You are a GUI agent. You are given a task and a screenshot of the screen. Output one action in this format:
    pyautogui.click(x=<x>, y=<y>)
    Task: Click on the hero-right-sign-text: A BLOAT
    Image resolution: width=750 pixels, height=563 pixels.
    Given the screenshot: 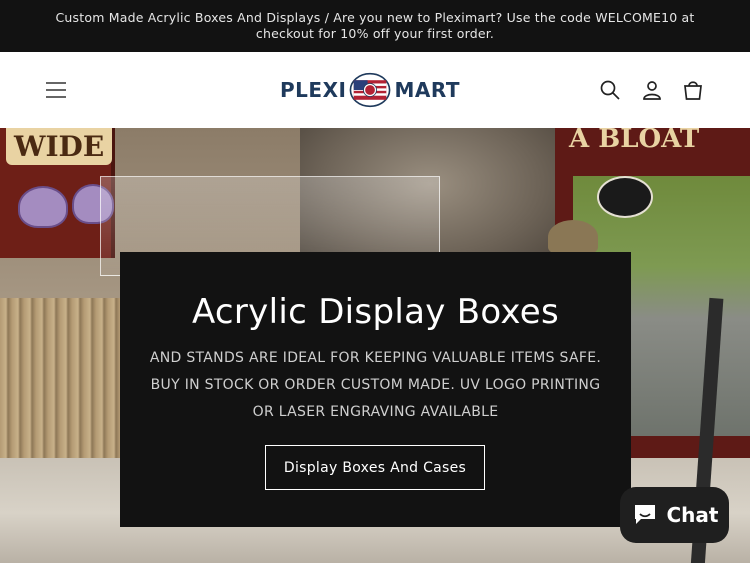 What is the action you would take?
    pyautogui.click(x=634, y=141)
    